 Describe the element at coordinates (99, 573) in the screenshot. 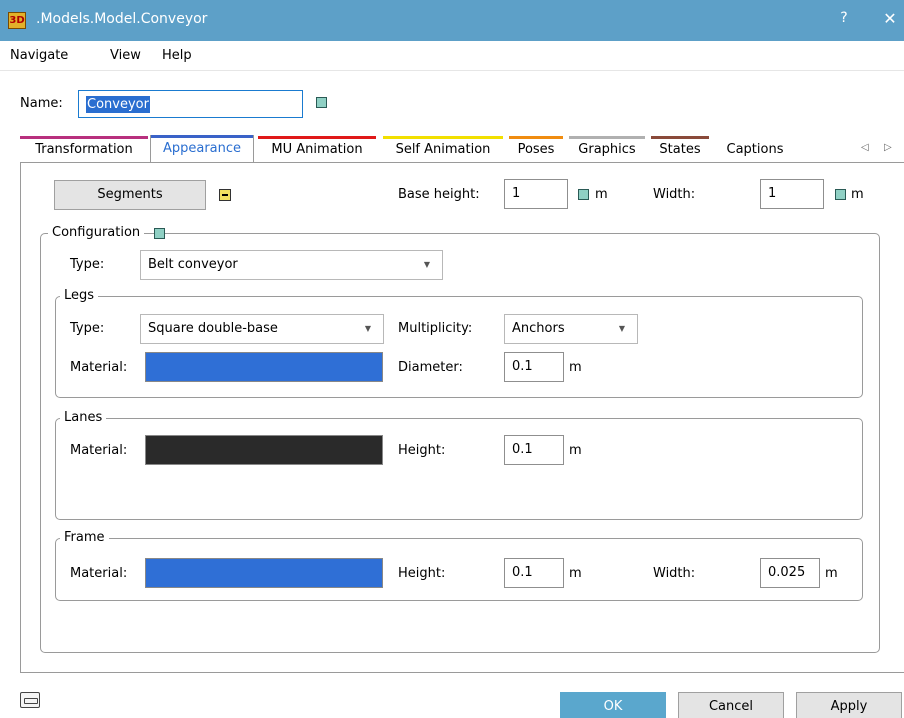

I see `frame-material-label: Material:` at that location.